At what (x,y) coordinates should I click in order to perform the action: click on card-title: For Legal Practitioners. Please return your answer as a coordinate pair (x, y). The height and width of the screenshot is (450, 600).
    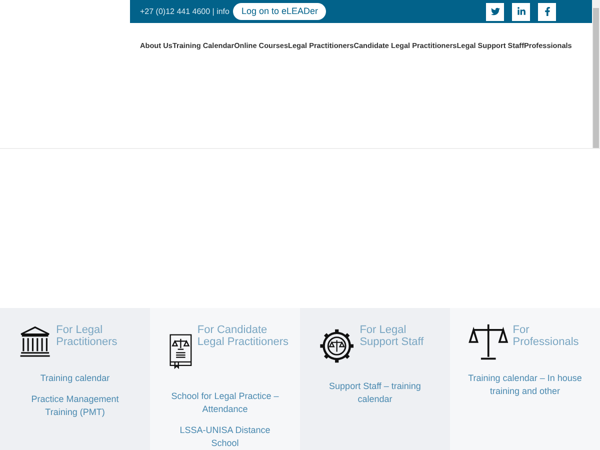
    Looking at the image, I should click on (87, 336).